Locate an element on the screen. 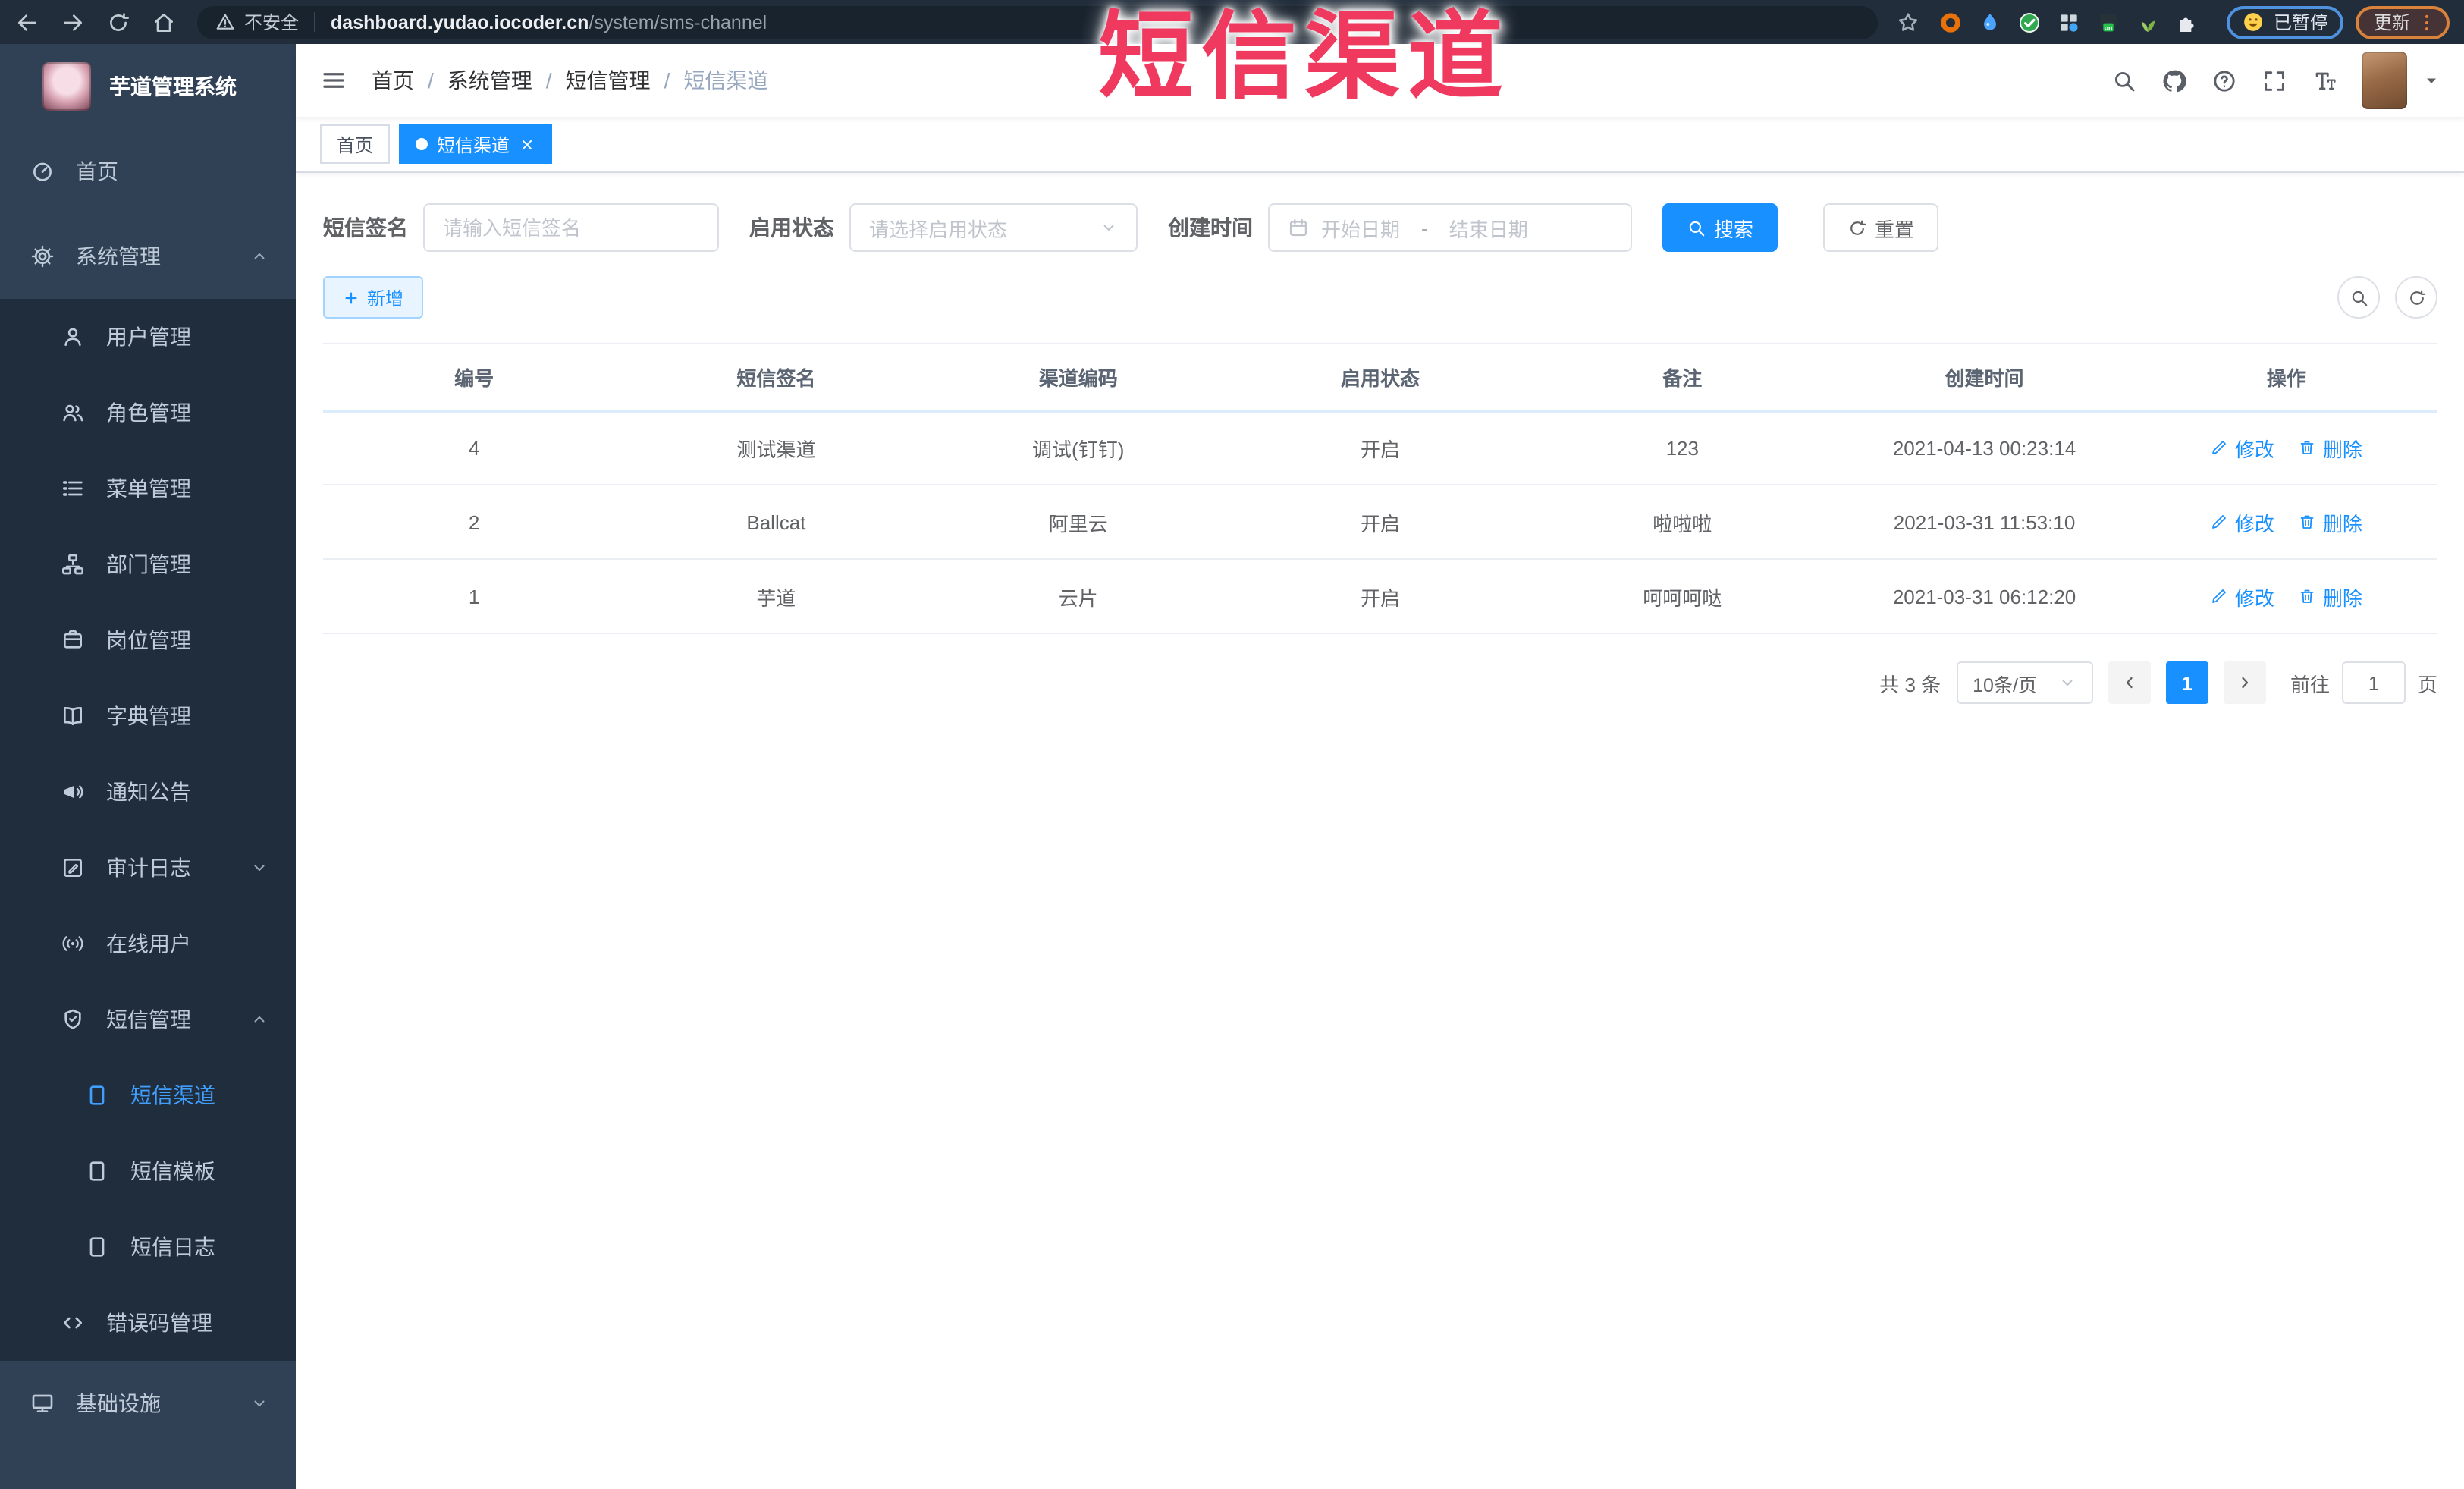 This screenshot has width=2464, height=1489. book-icon is located at coordinates (73, 716).